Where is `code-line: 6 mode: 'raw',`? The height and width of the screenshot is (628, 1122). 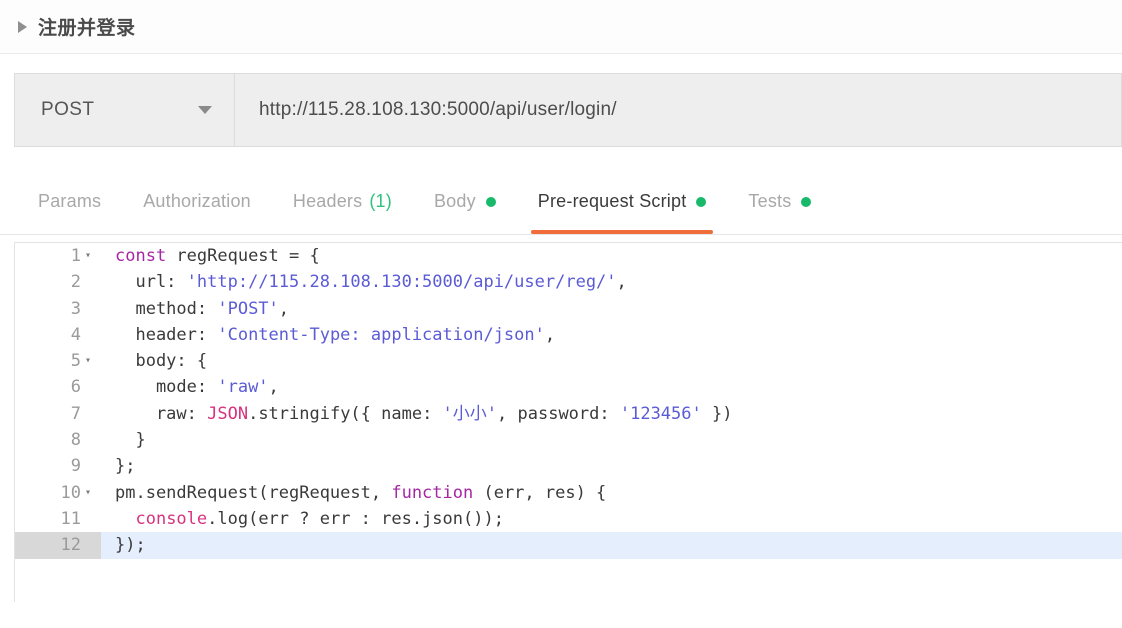
code-line: 6 mode: 'raw', is located at coordinates (568, 387).